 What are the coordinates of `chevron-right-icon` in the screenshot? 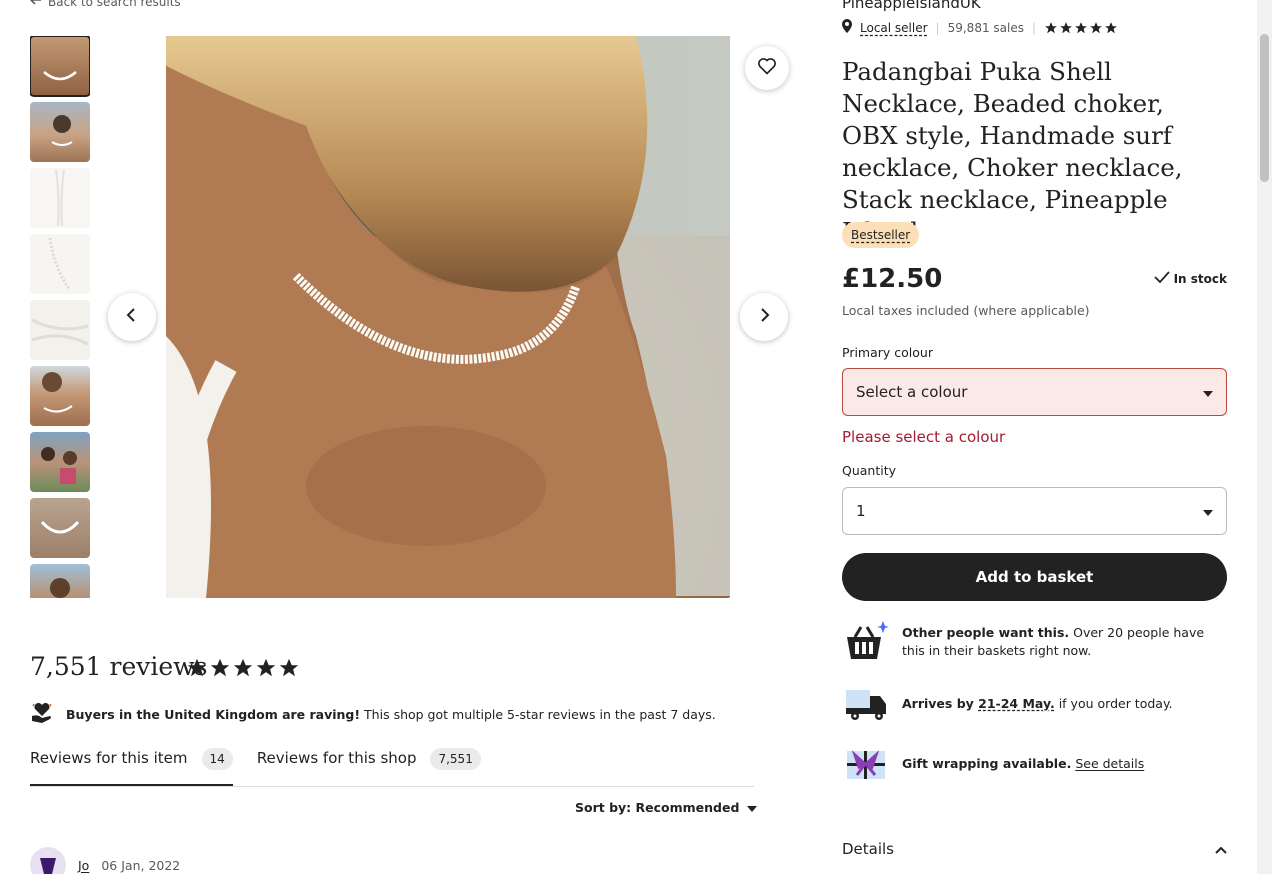 It's located at (764, 317).